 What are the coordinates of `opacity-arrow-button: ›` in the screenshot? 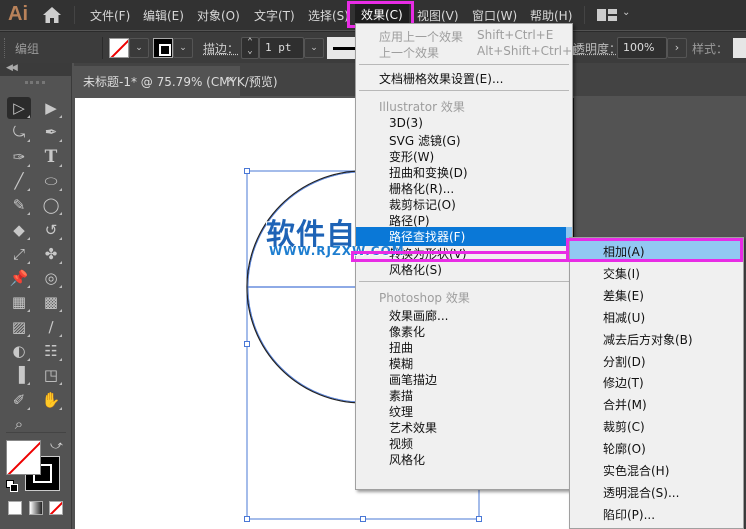 It's located at (677, 48).